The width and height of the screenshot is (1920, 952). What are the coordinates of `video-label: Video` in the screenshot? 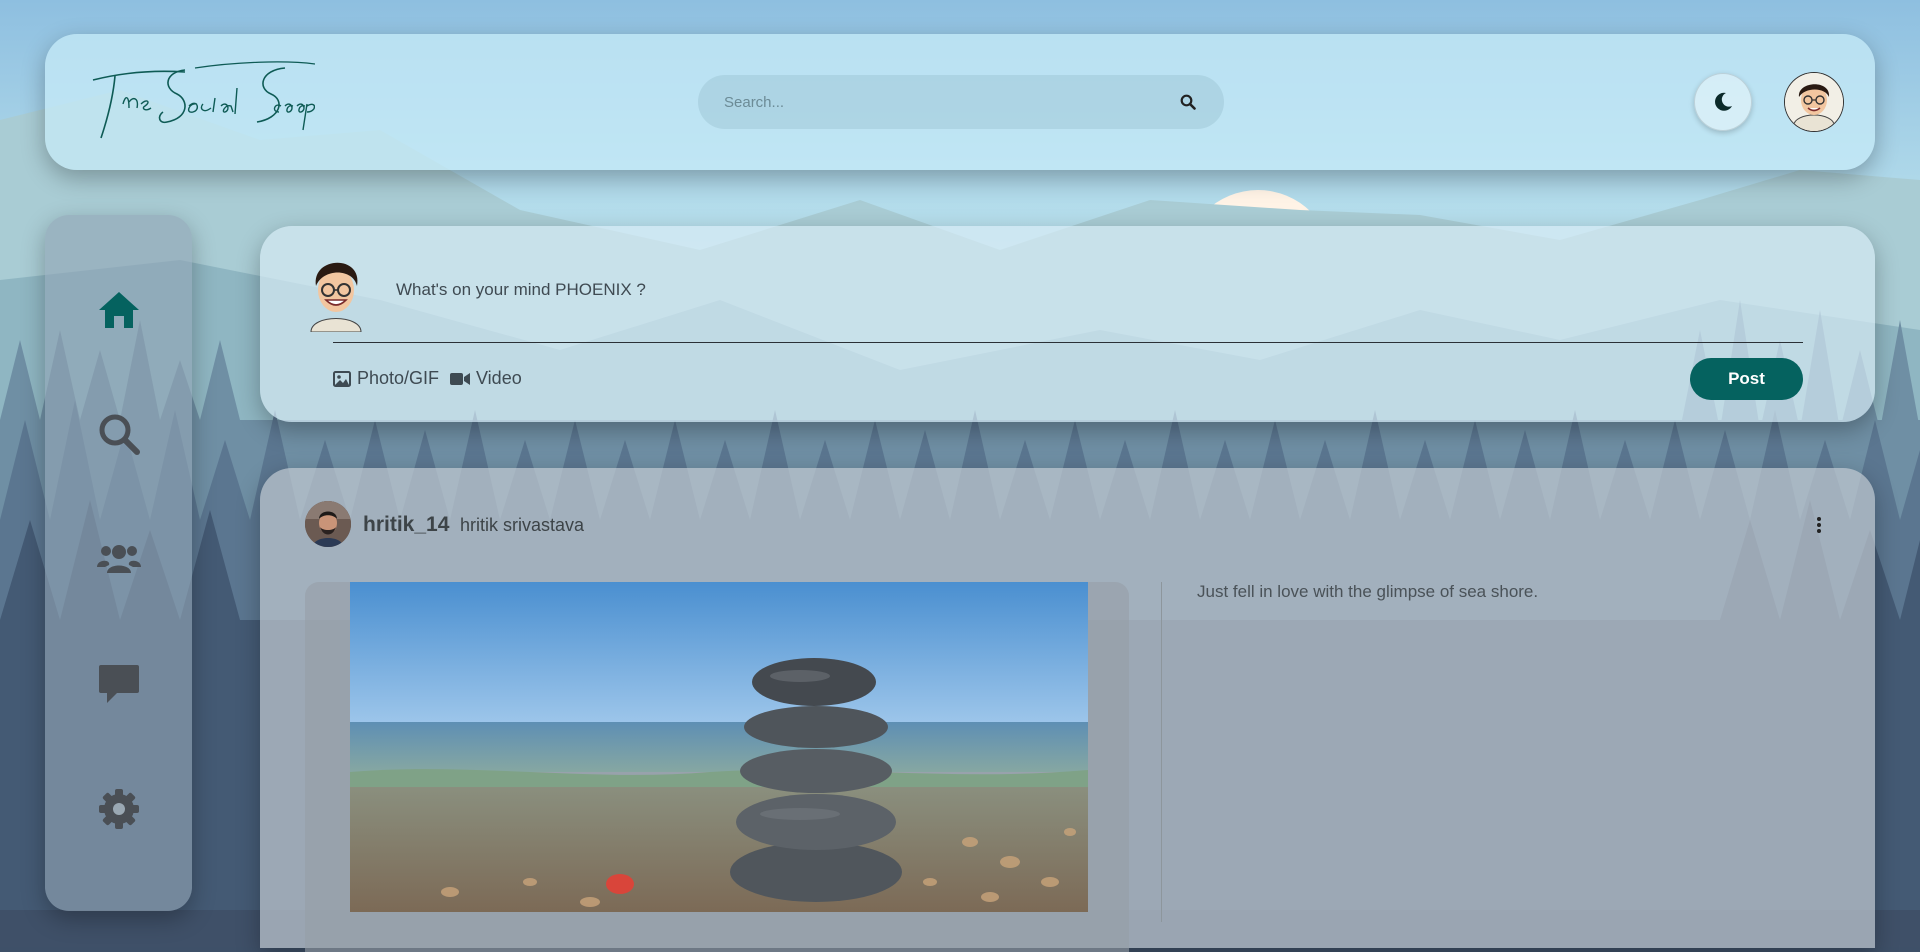 It's located at (499, 378).